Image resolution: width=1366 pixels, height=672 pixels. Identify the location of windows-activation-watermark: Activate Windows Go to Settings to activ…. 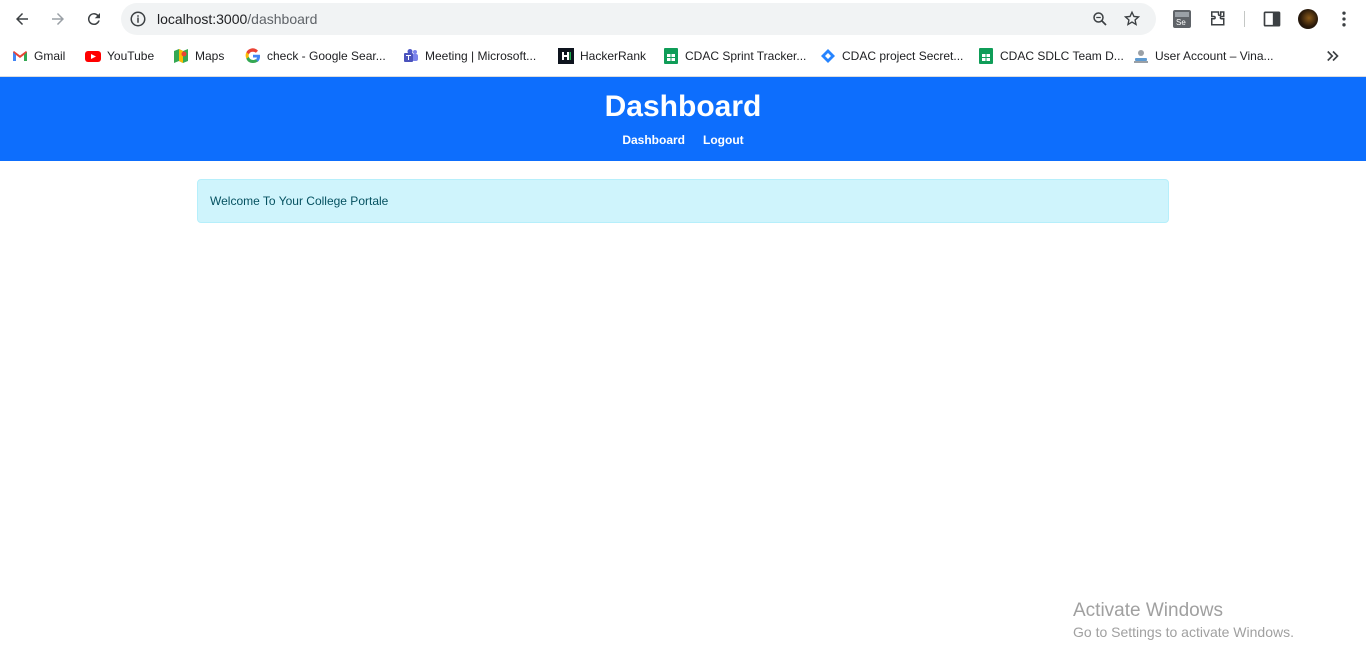
(1183, 620).